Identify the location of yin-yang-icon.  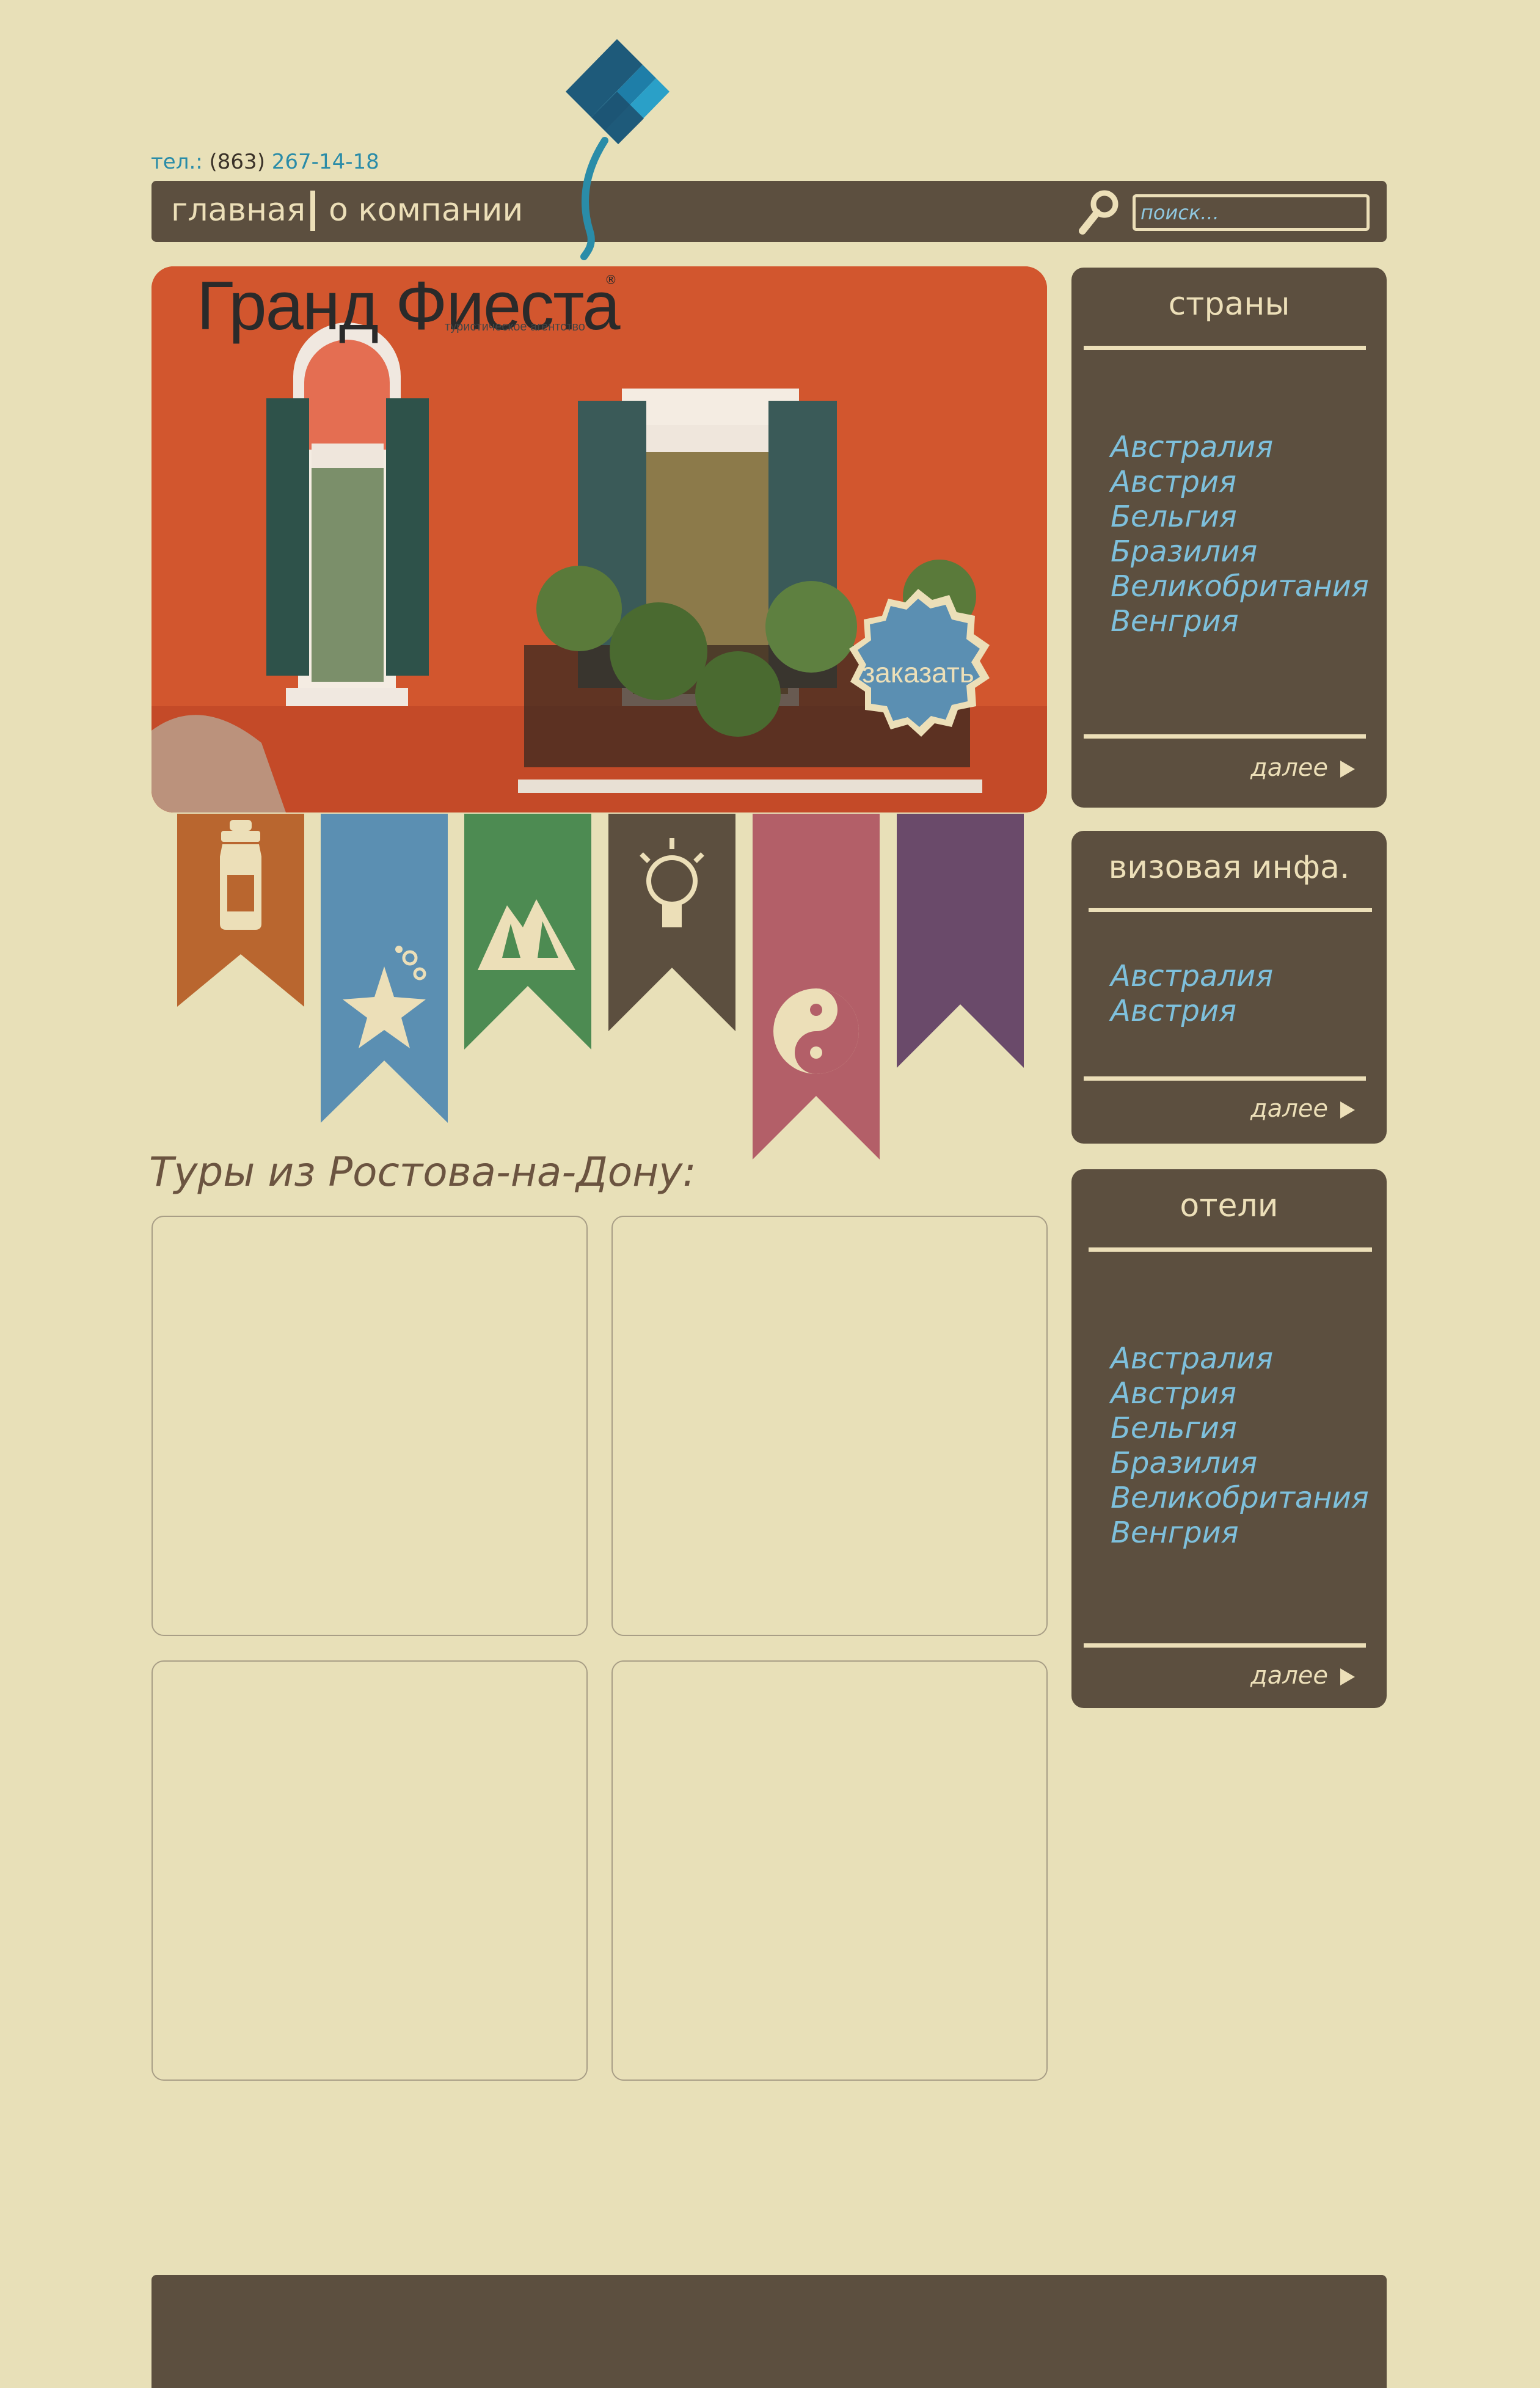
(816, 1031).